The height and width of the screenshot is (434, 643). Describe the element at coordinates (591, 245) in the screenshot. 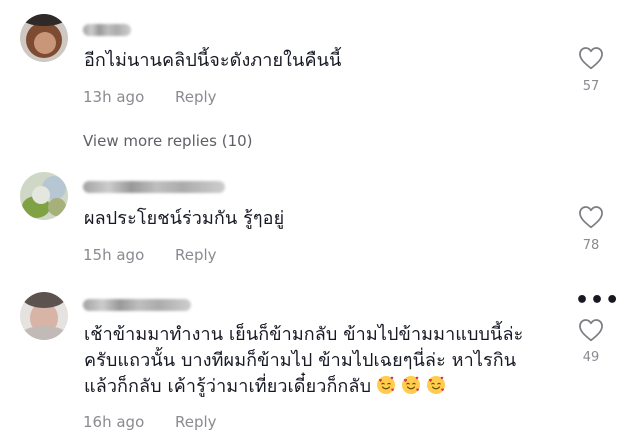

I see `like-count: 78` at that location.